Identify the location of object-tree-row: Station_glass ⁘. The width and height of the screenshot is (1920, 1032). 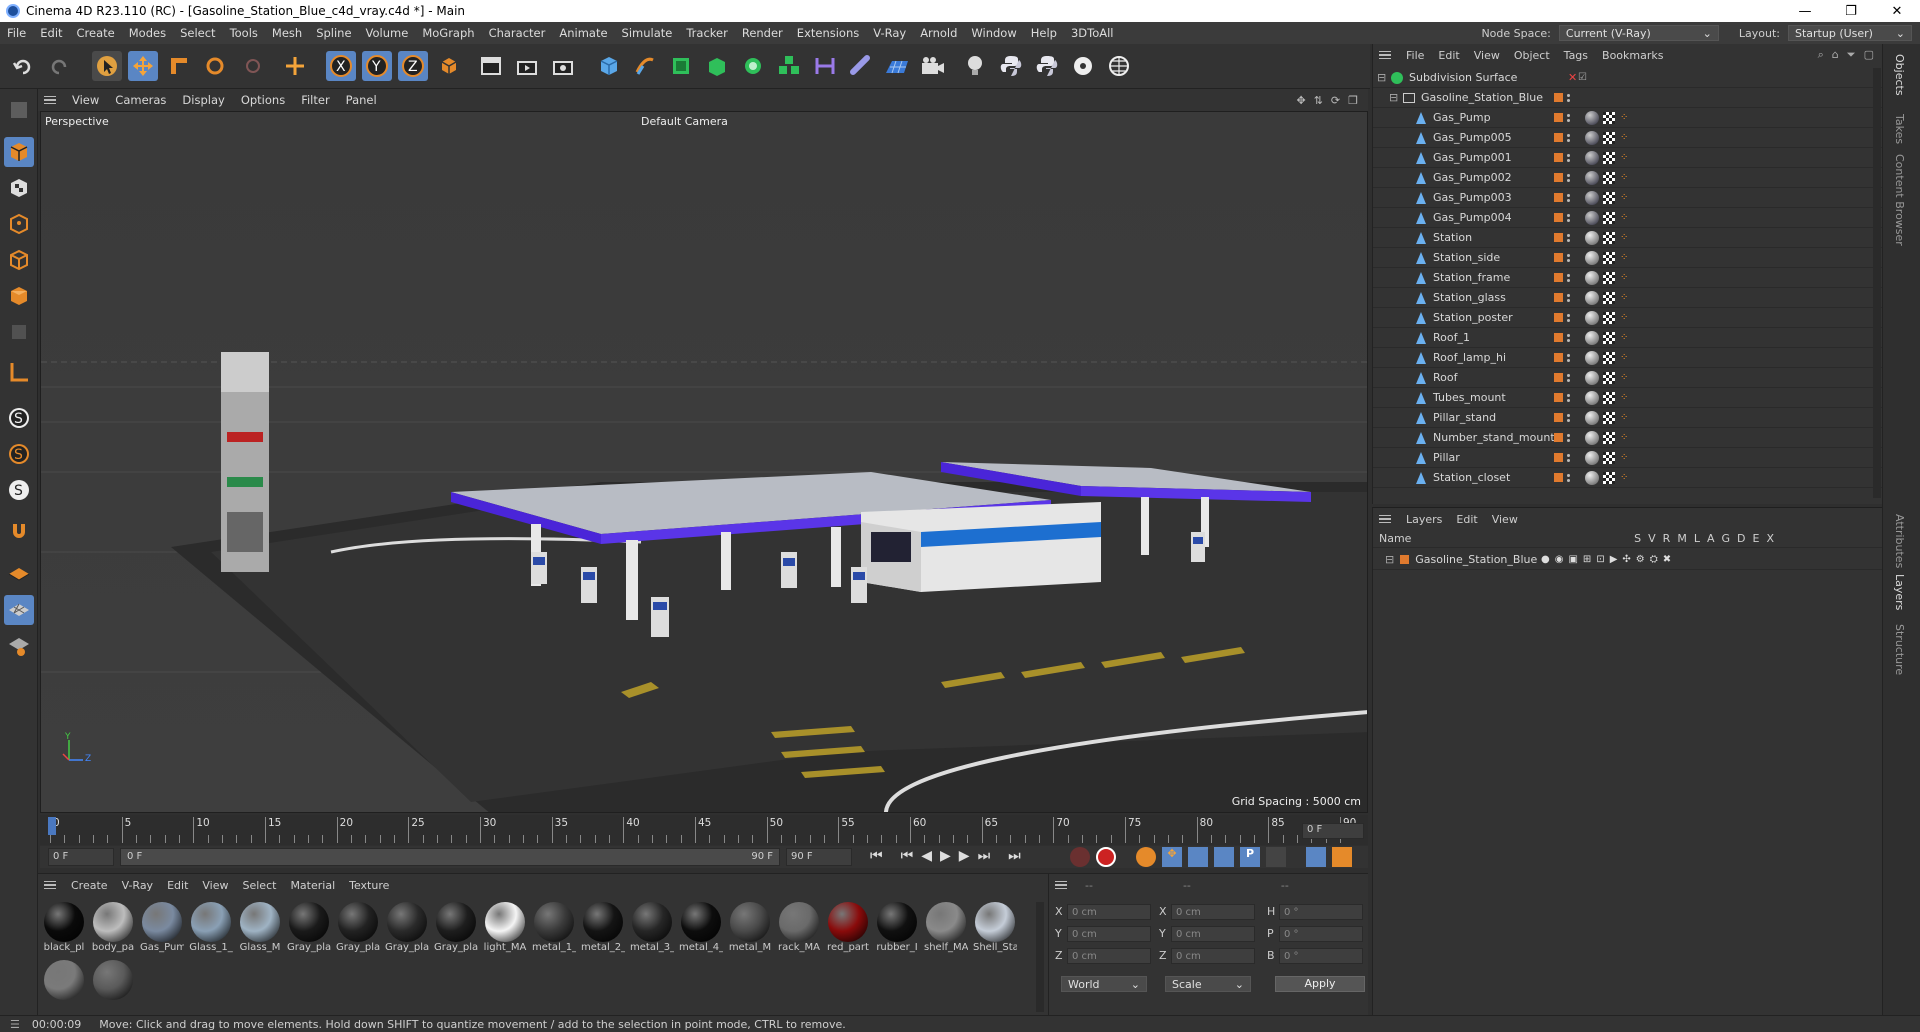
(1628, 298).